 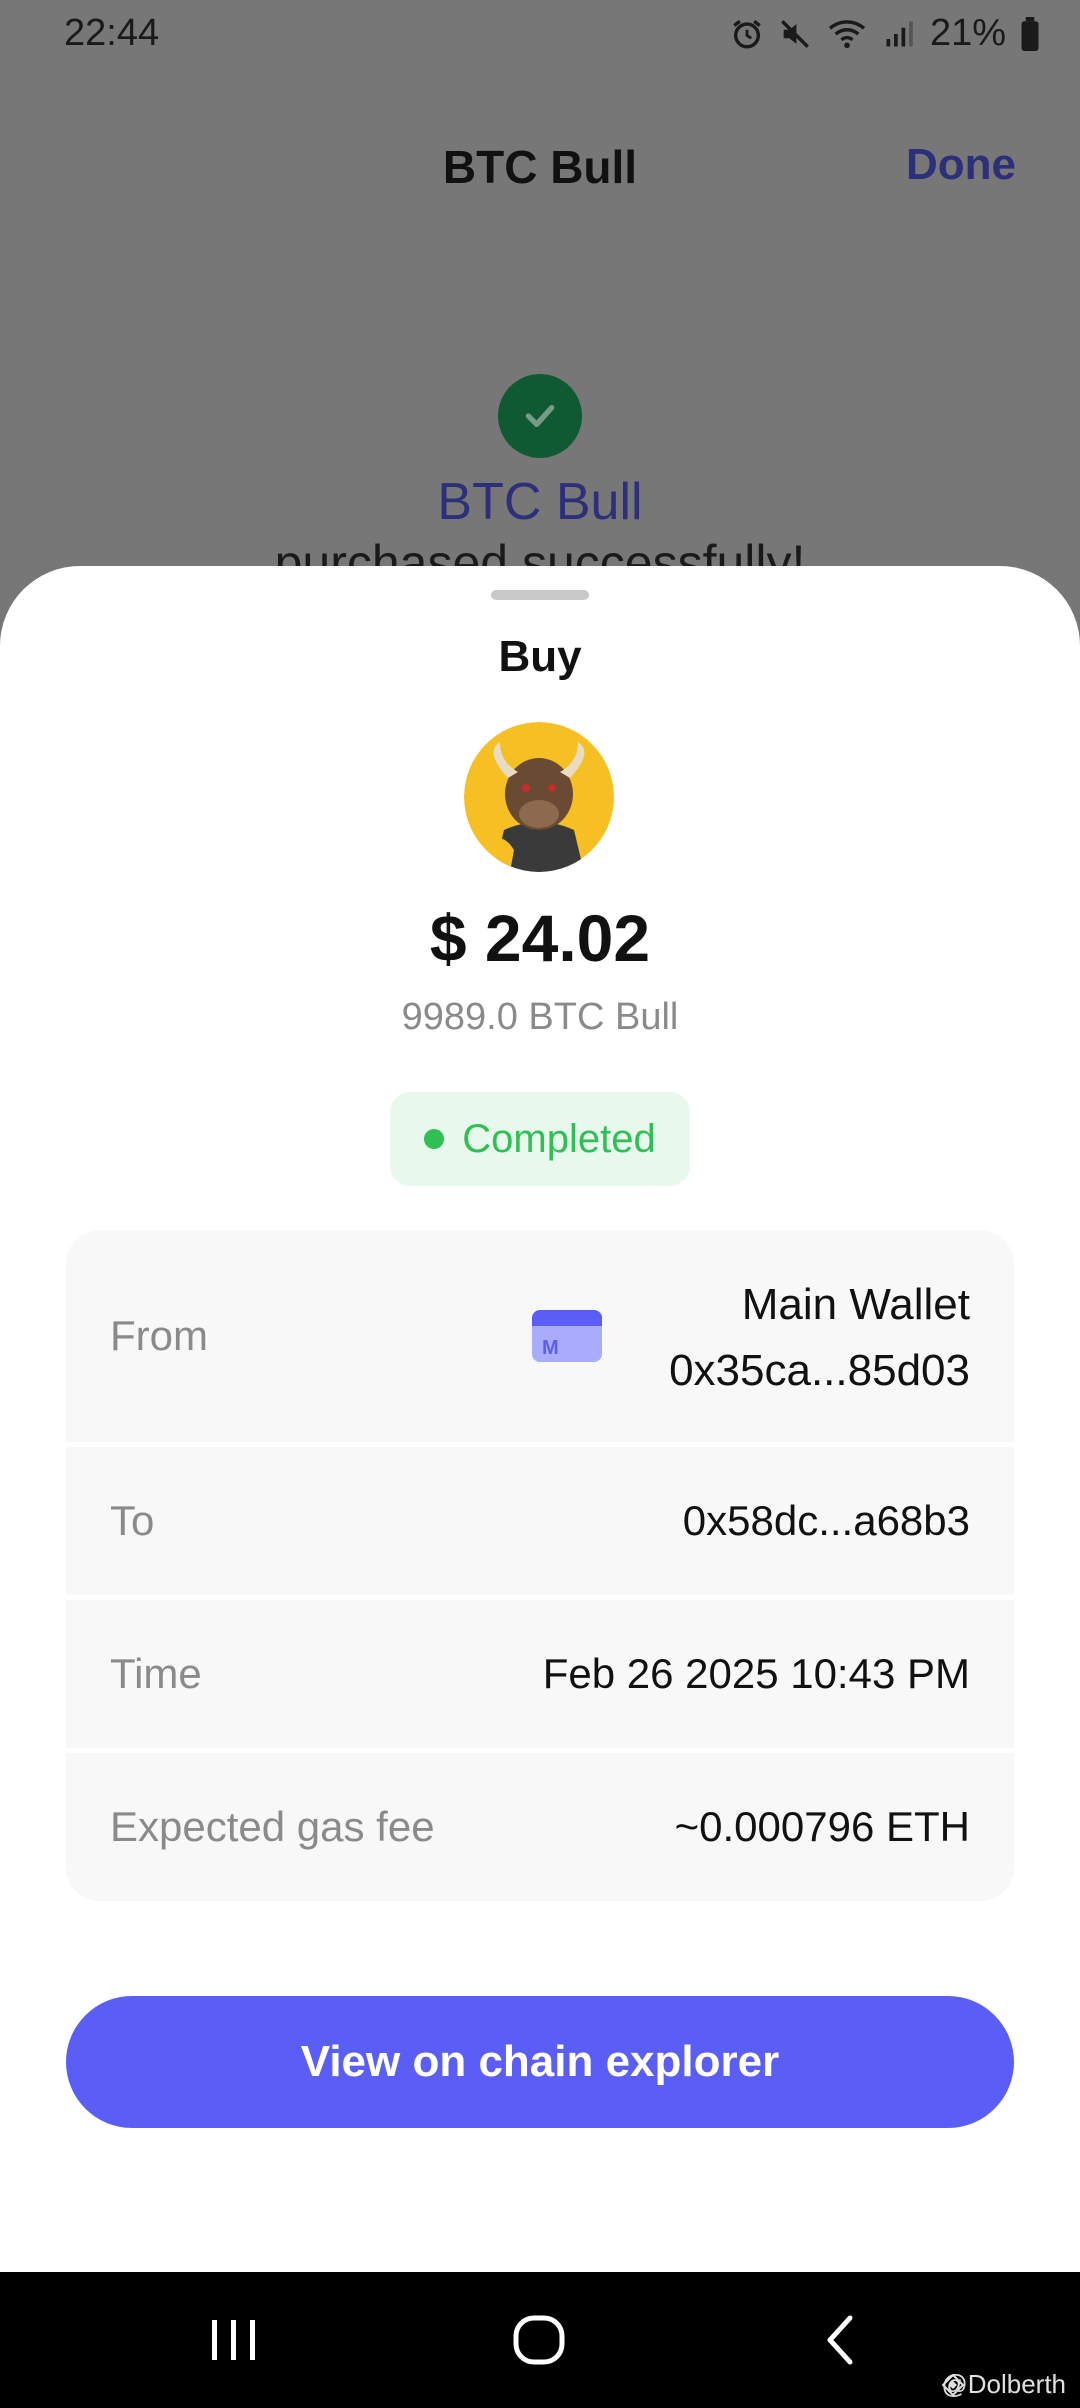 I want to click on status-bar: 22:44 21%, so click(x=540, y=35).